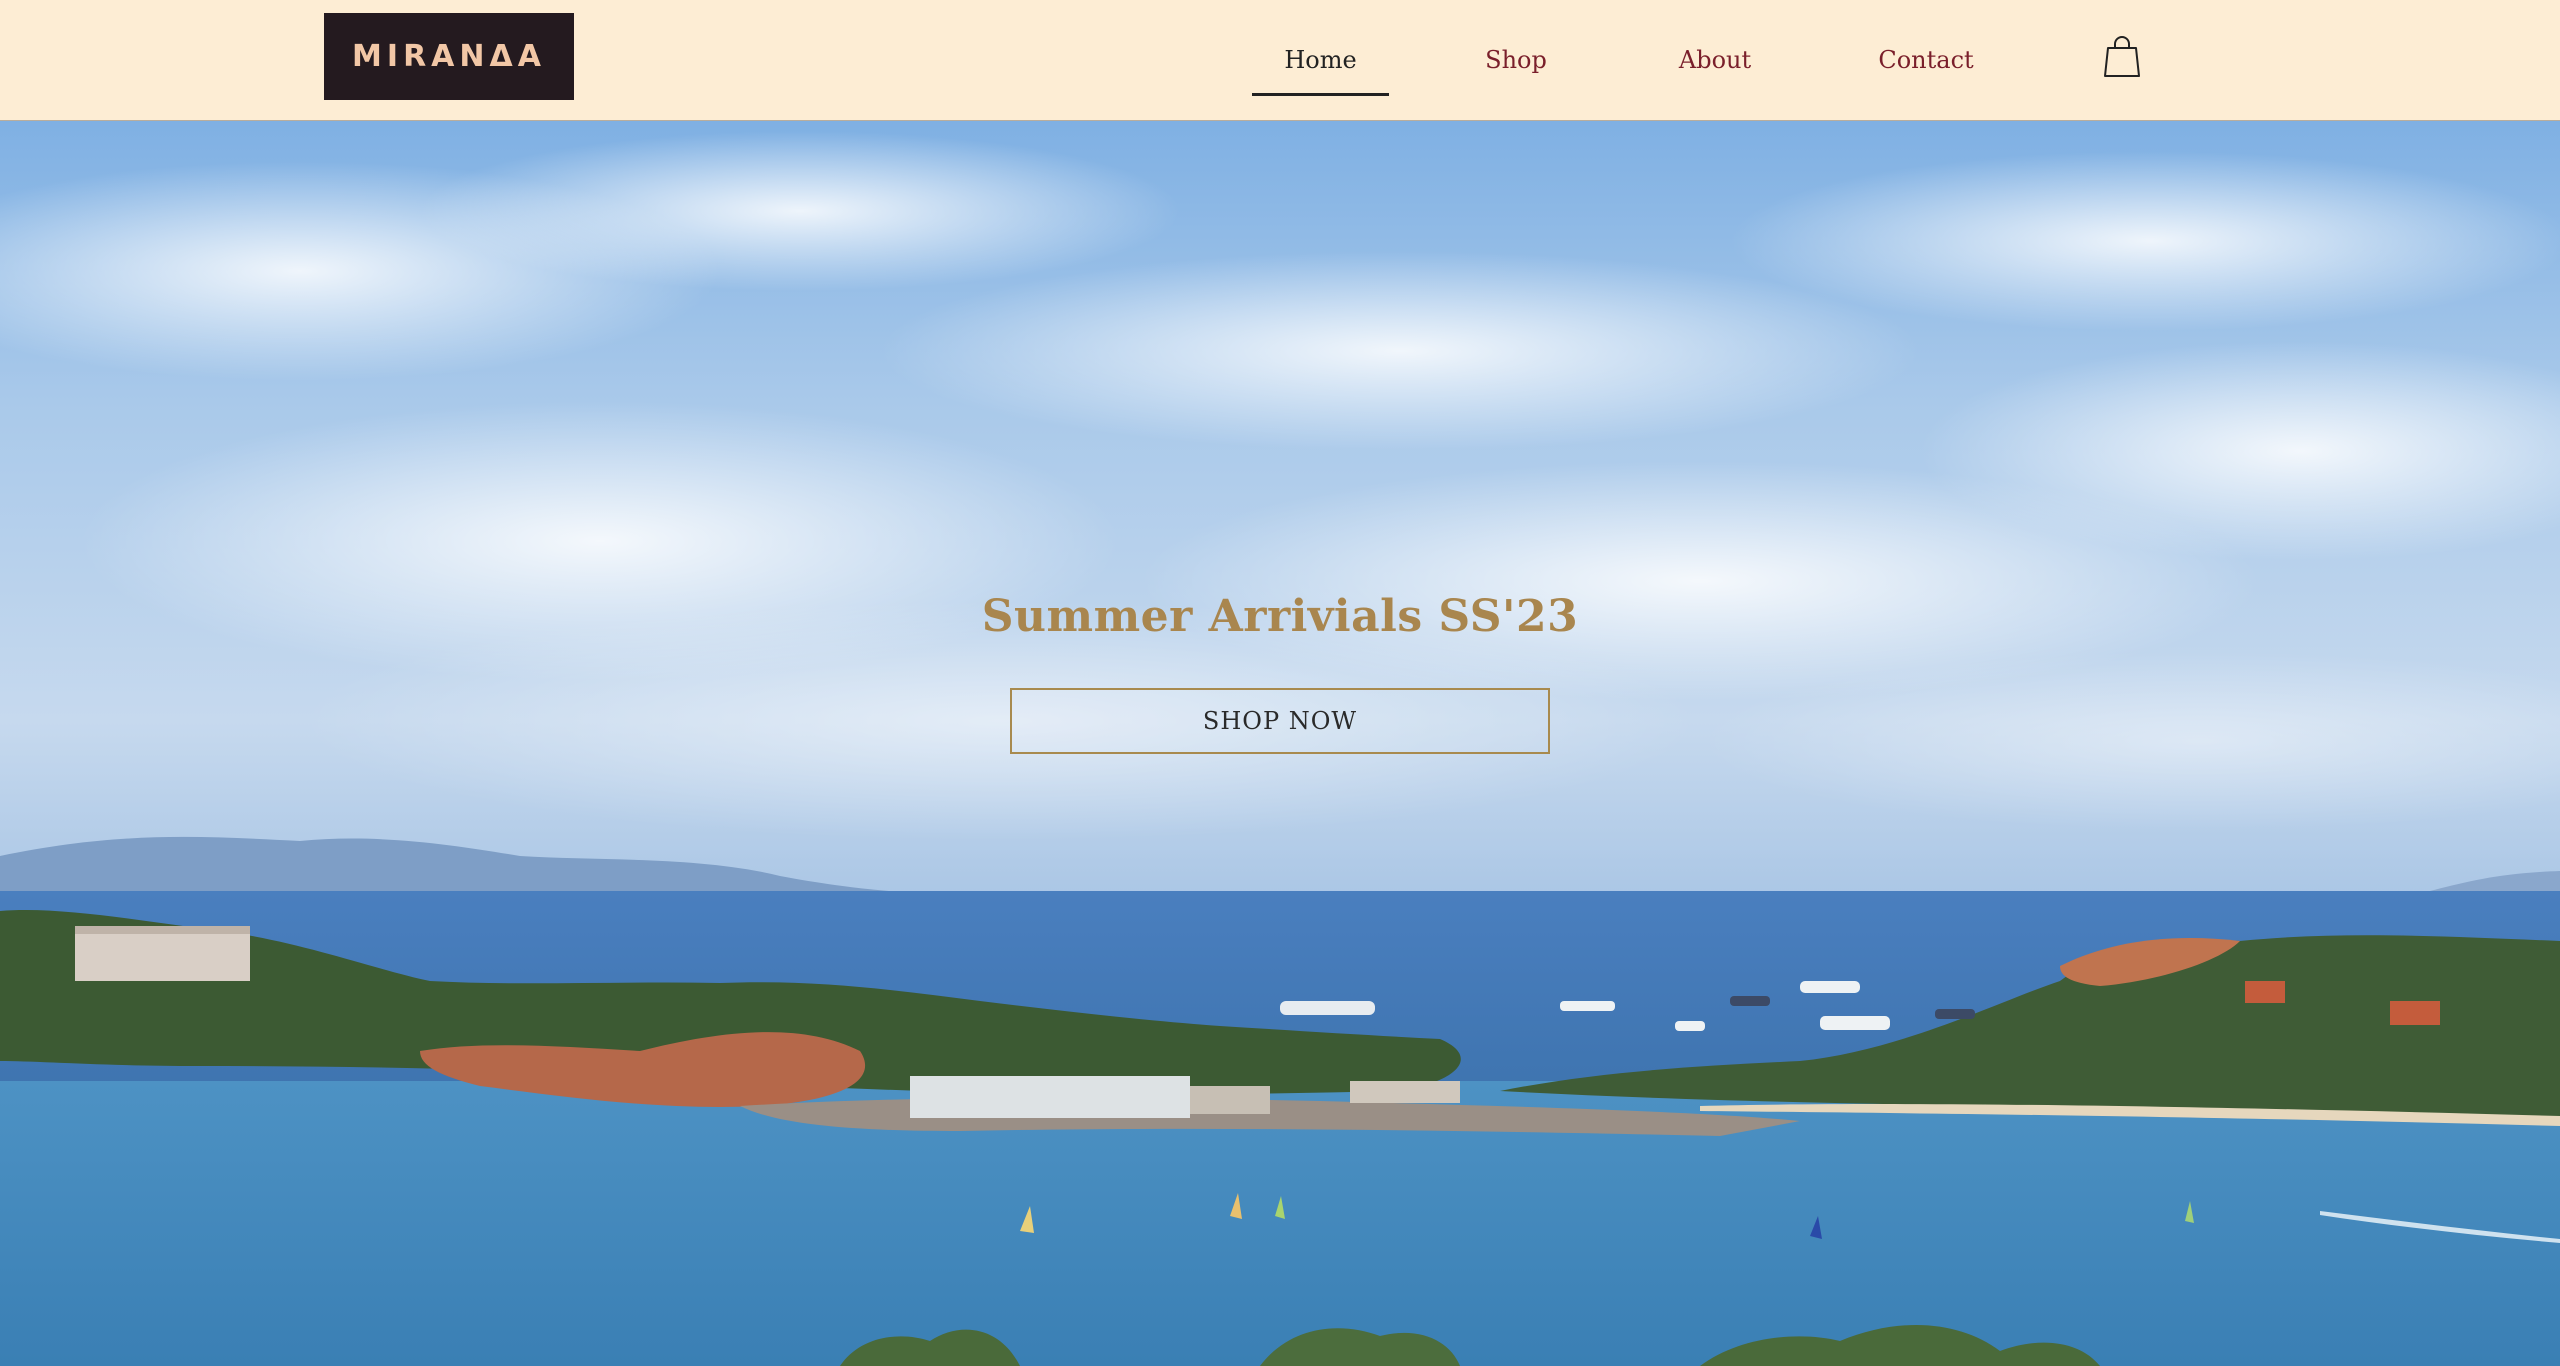 The height and width of the screenshot is (1366, 2560). I want to click on brand-logo: MIRANΔA, so click(449, 56).